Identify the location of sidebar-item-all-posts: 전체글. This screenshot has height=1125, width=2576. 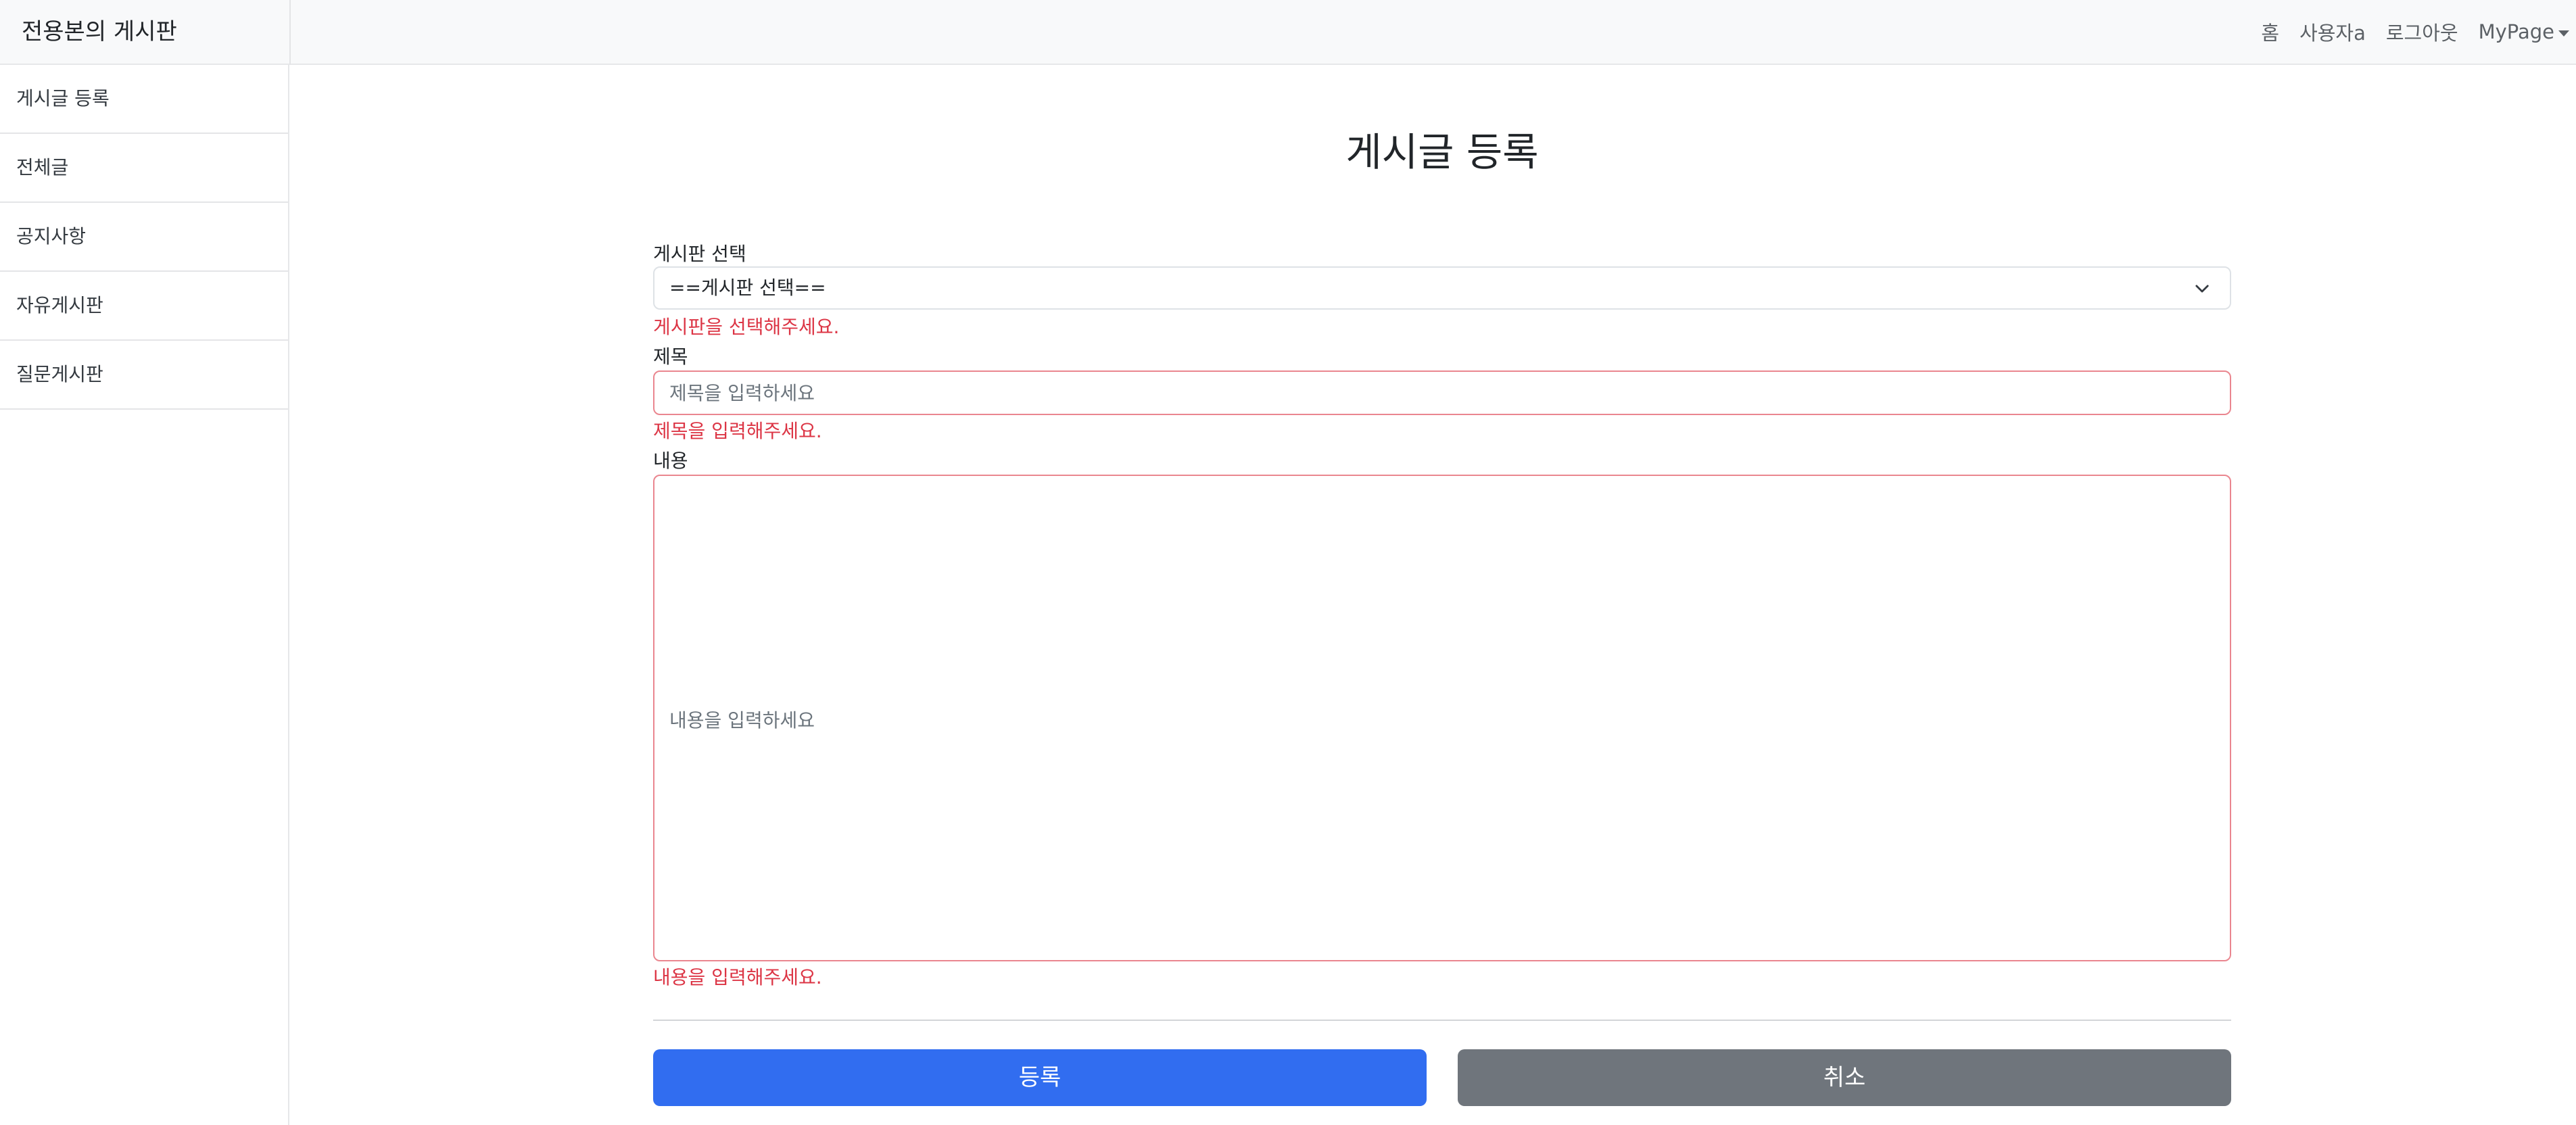
(144, 168).